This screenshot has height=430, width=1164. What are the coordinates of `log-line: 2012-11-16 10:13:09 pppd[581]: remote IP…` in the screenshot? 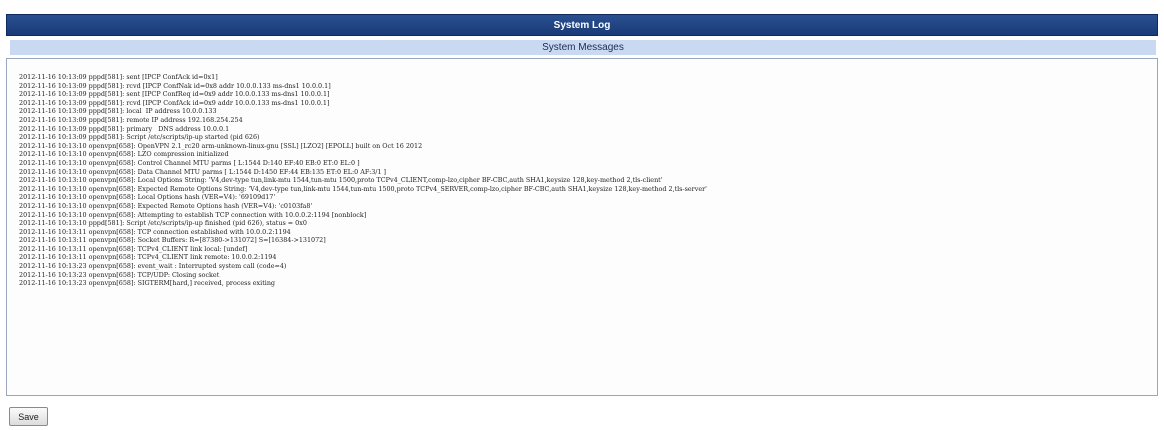 It's located at (131, 119).